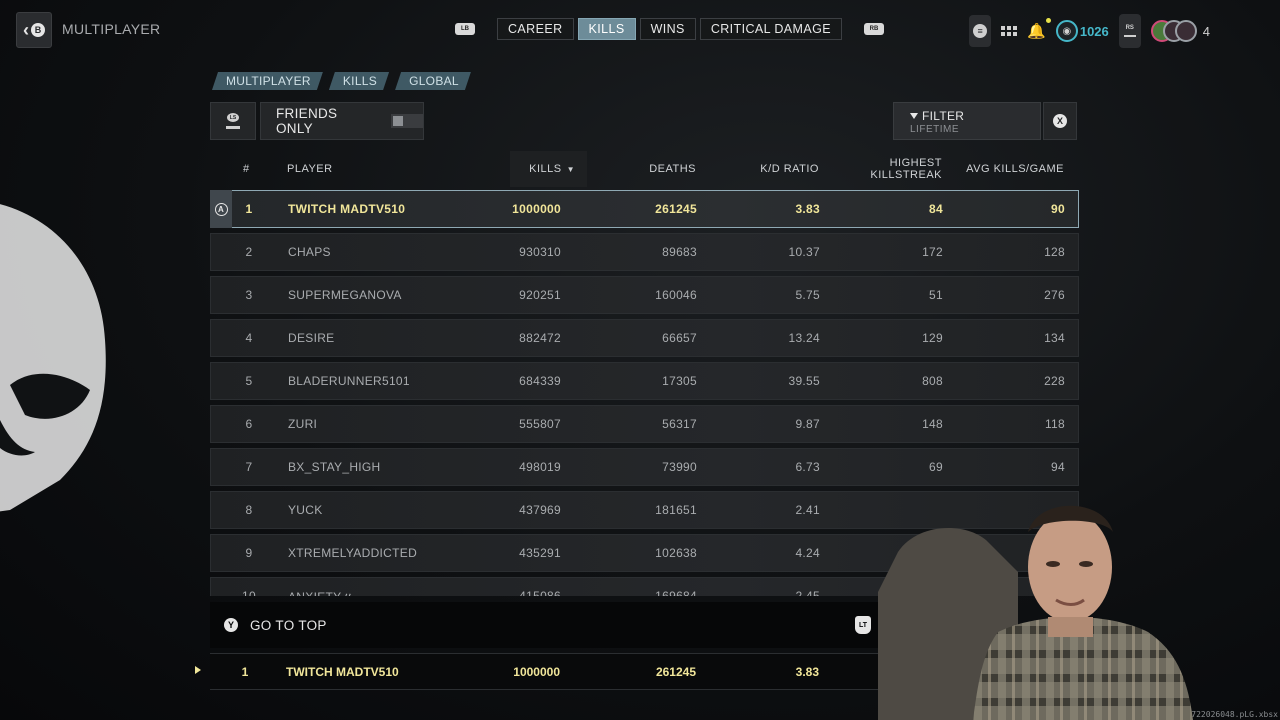  Describe the element at coordinates (267, 81) in the screenshot. I see `breadcrumb-multiplayer: MULTIPLAYER` at that location.